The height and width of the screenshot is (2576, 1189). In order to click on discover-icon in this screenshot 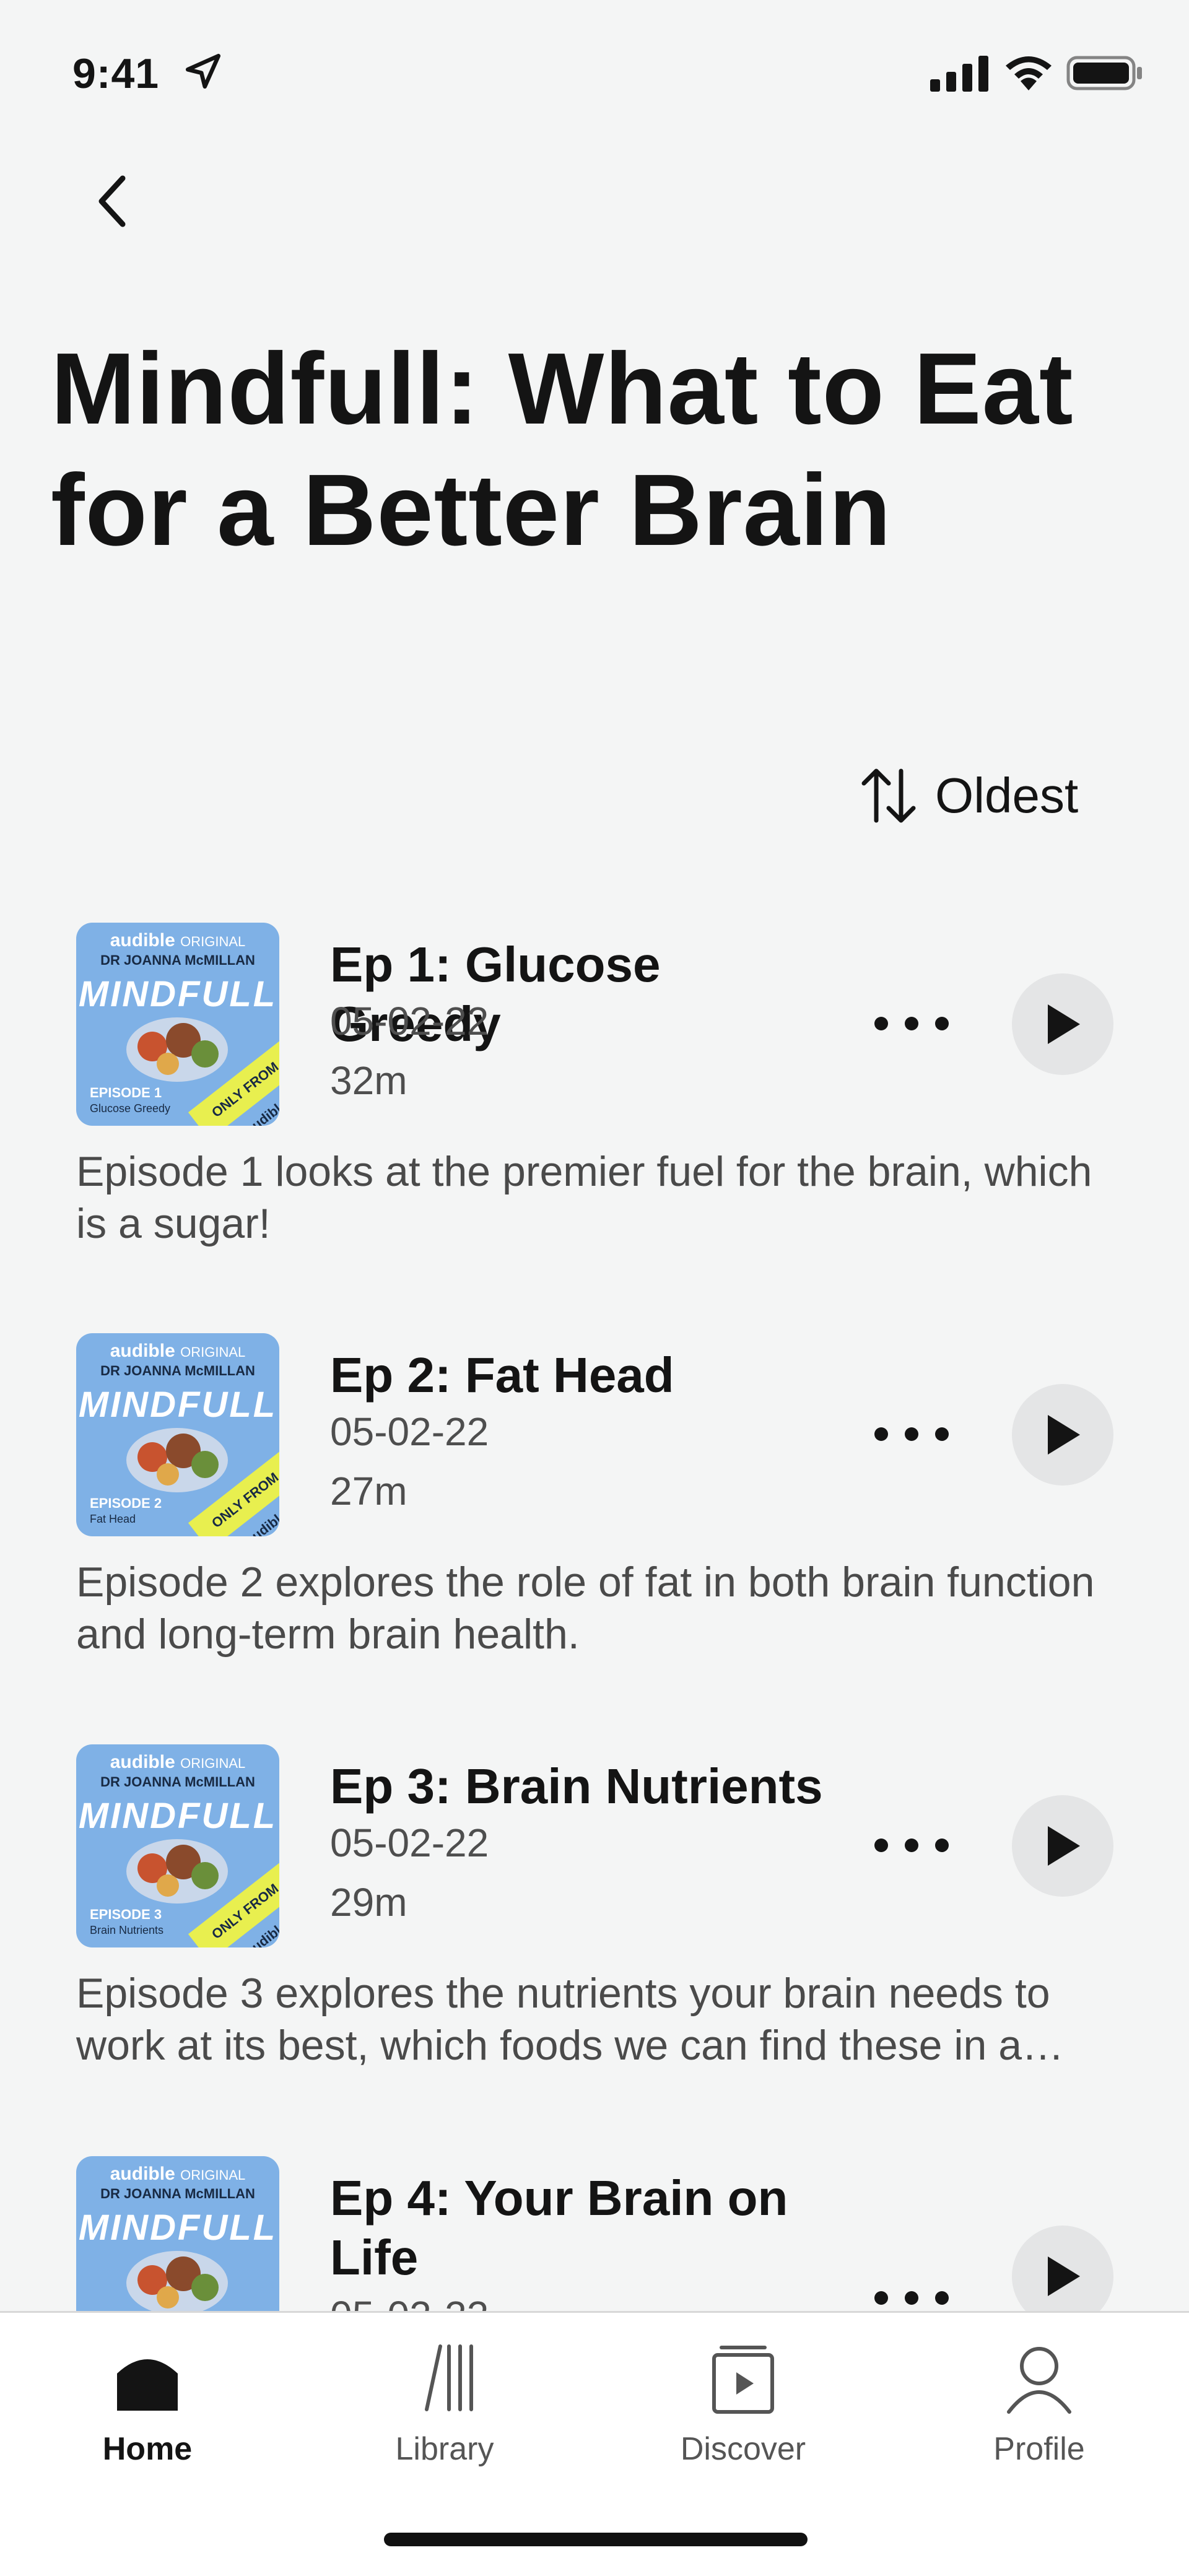, I will do `click(743, 2380)`.